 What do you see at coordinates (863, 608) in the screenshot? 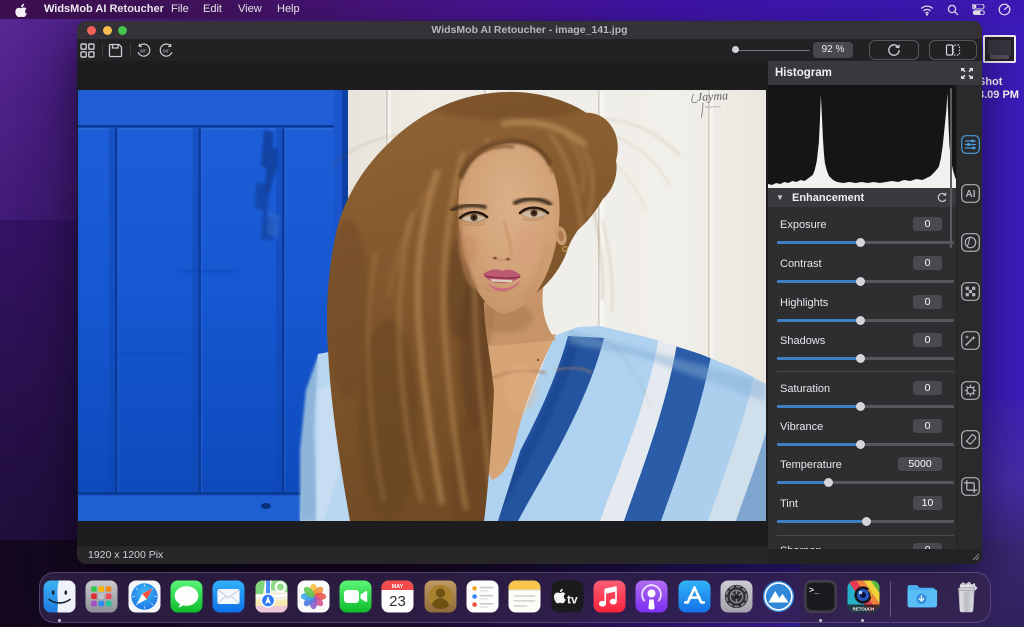
I see `svg-text: RETOUCH` at bounding box center [863, 608].